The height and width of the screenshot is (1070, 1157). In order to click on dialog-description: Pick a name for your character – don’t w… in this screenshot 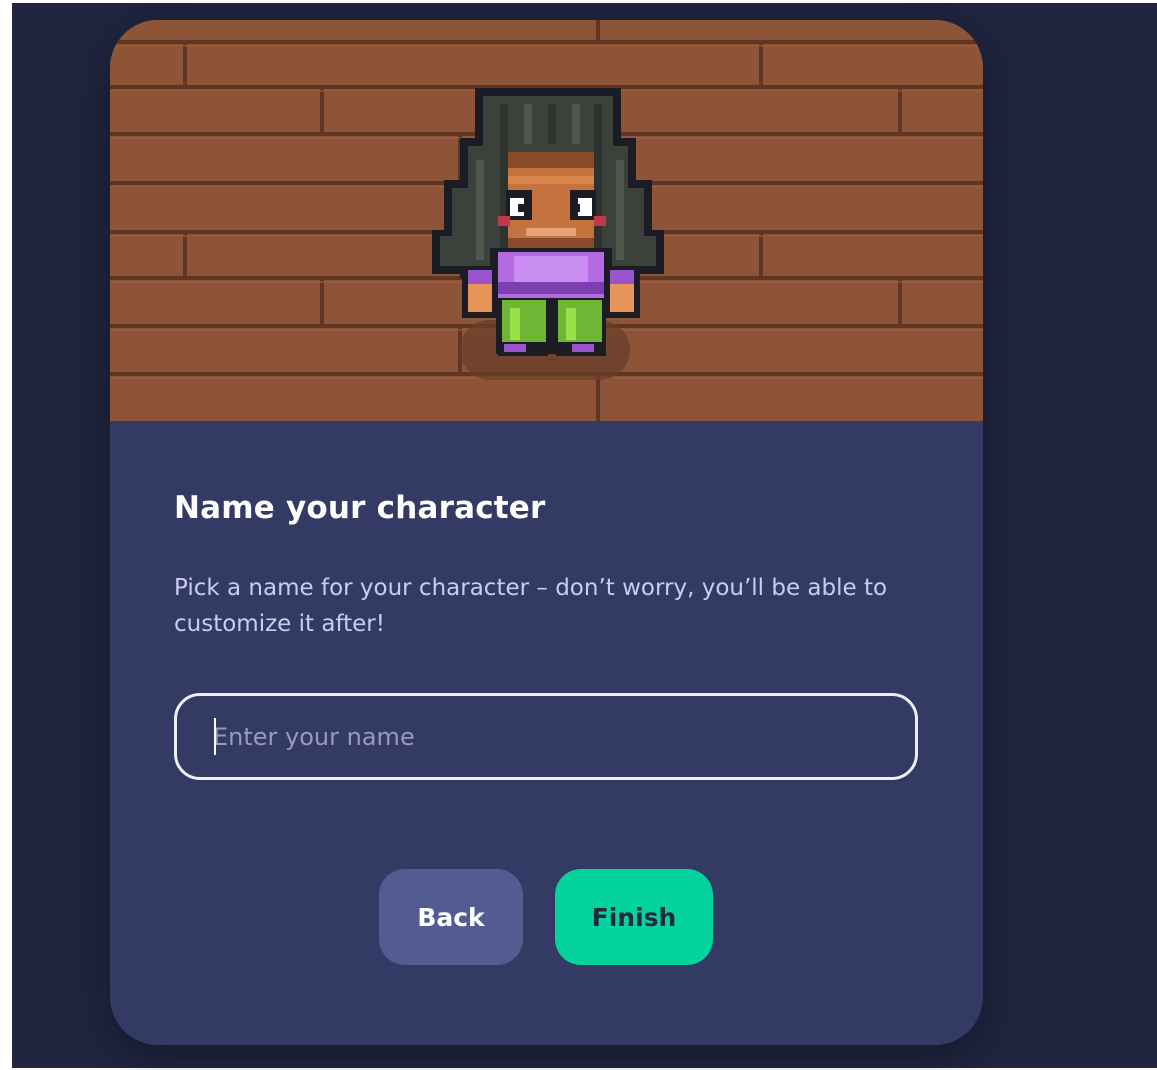, I will do `click(531, 606)`.